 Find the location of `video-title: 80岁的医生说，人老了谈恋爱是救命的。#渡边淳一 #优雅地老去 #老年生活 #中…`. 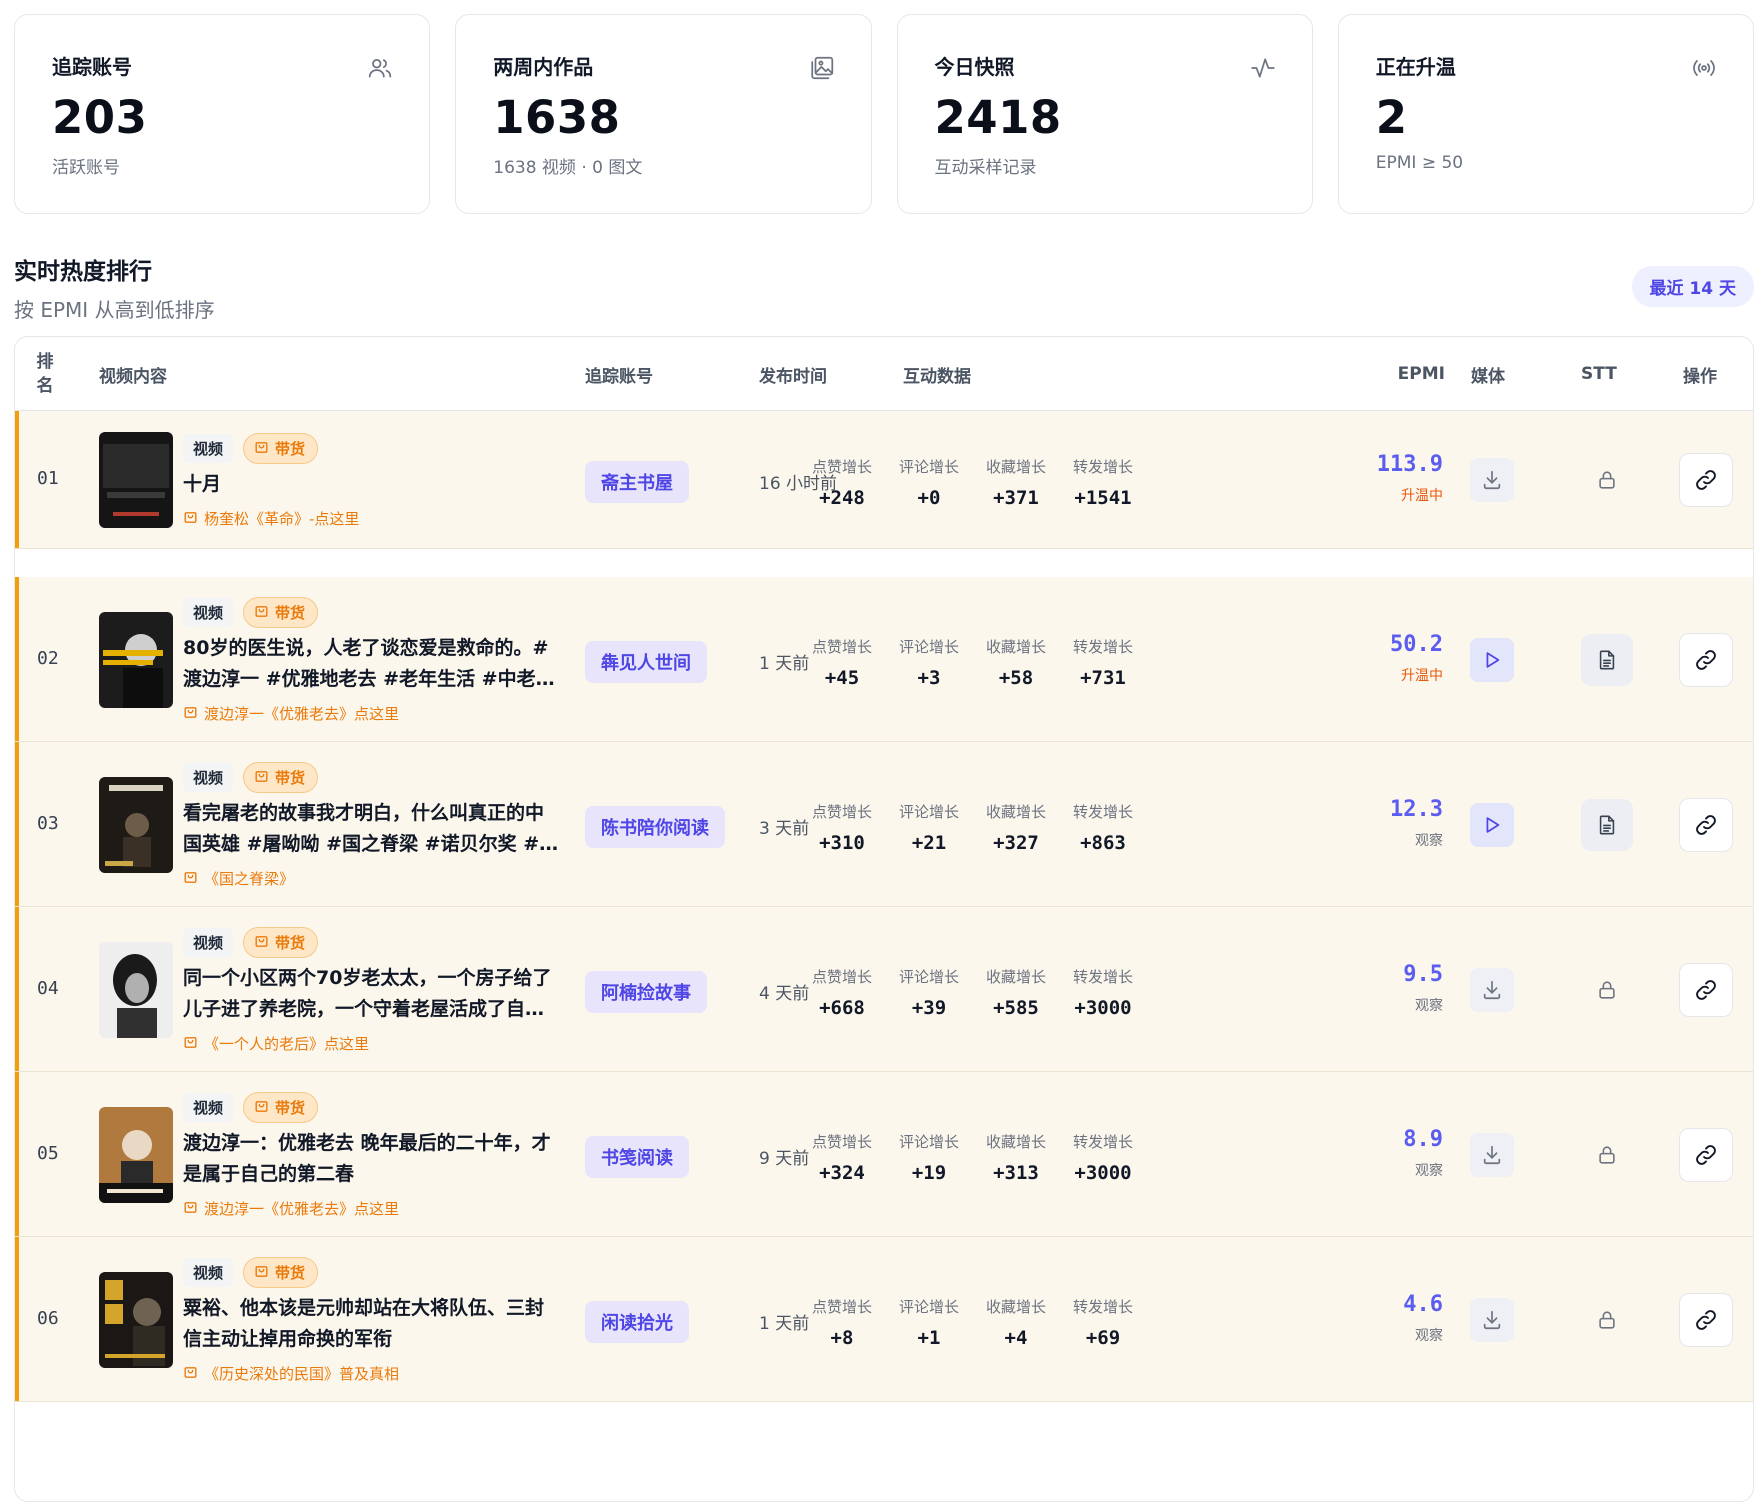

video-title: 80岁的医生说，人老了谈恋爱是救命的。#渡边淳一 #优雅地老去 #老年生活 #中… is located at coordinates (371, 664).